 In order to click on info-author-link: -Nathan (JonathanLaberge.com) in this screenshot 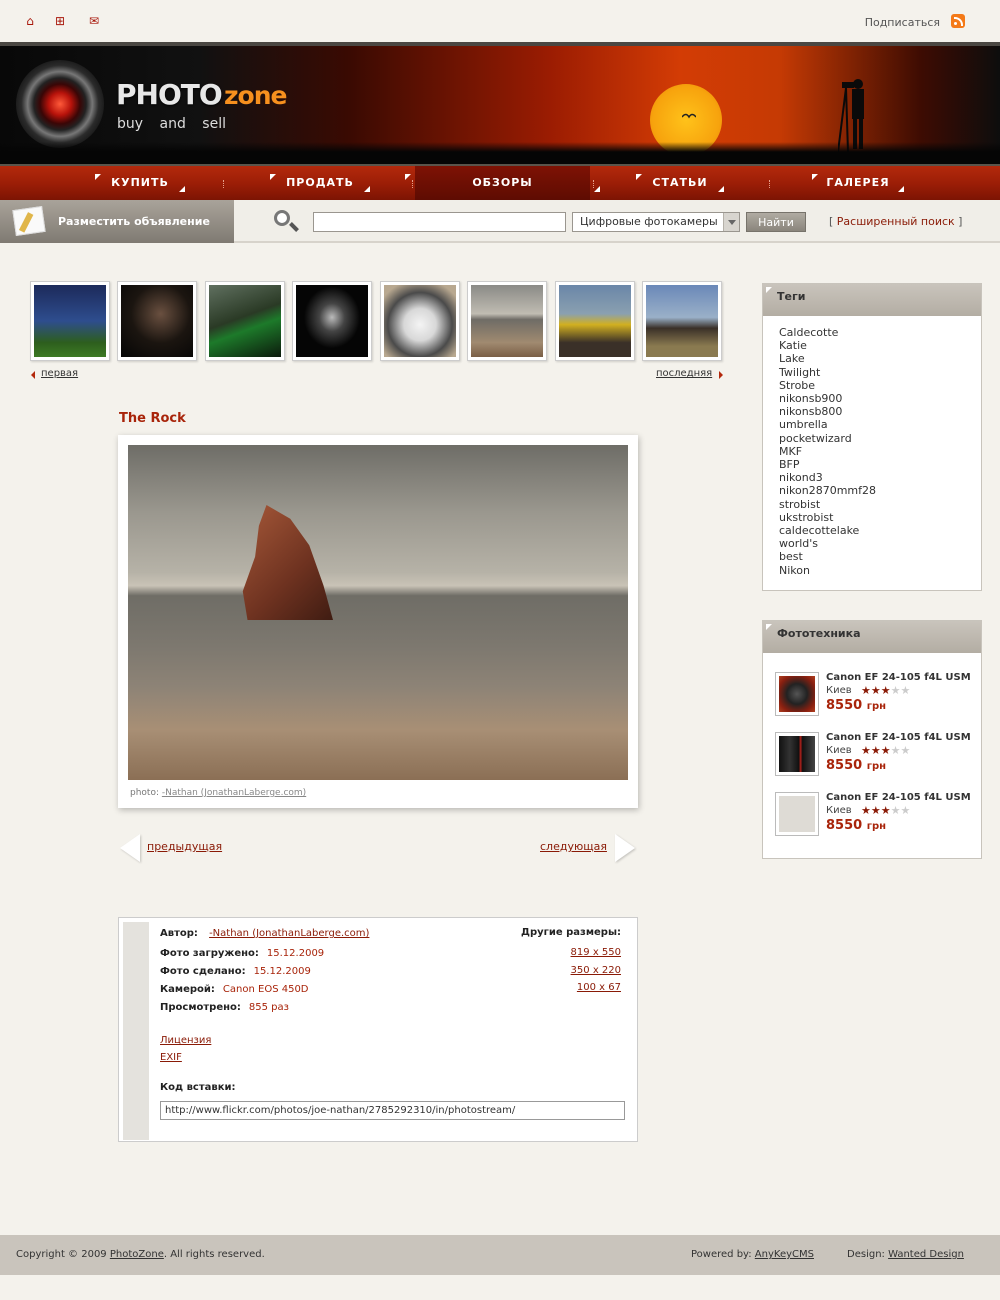, I will do `click(289, 933)`.